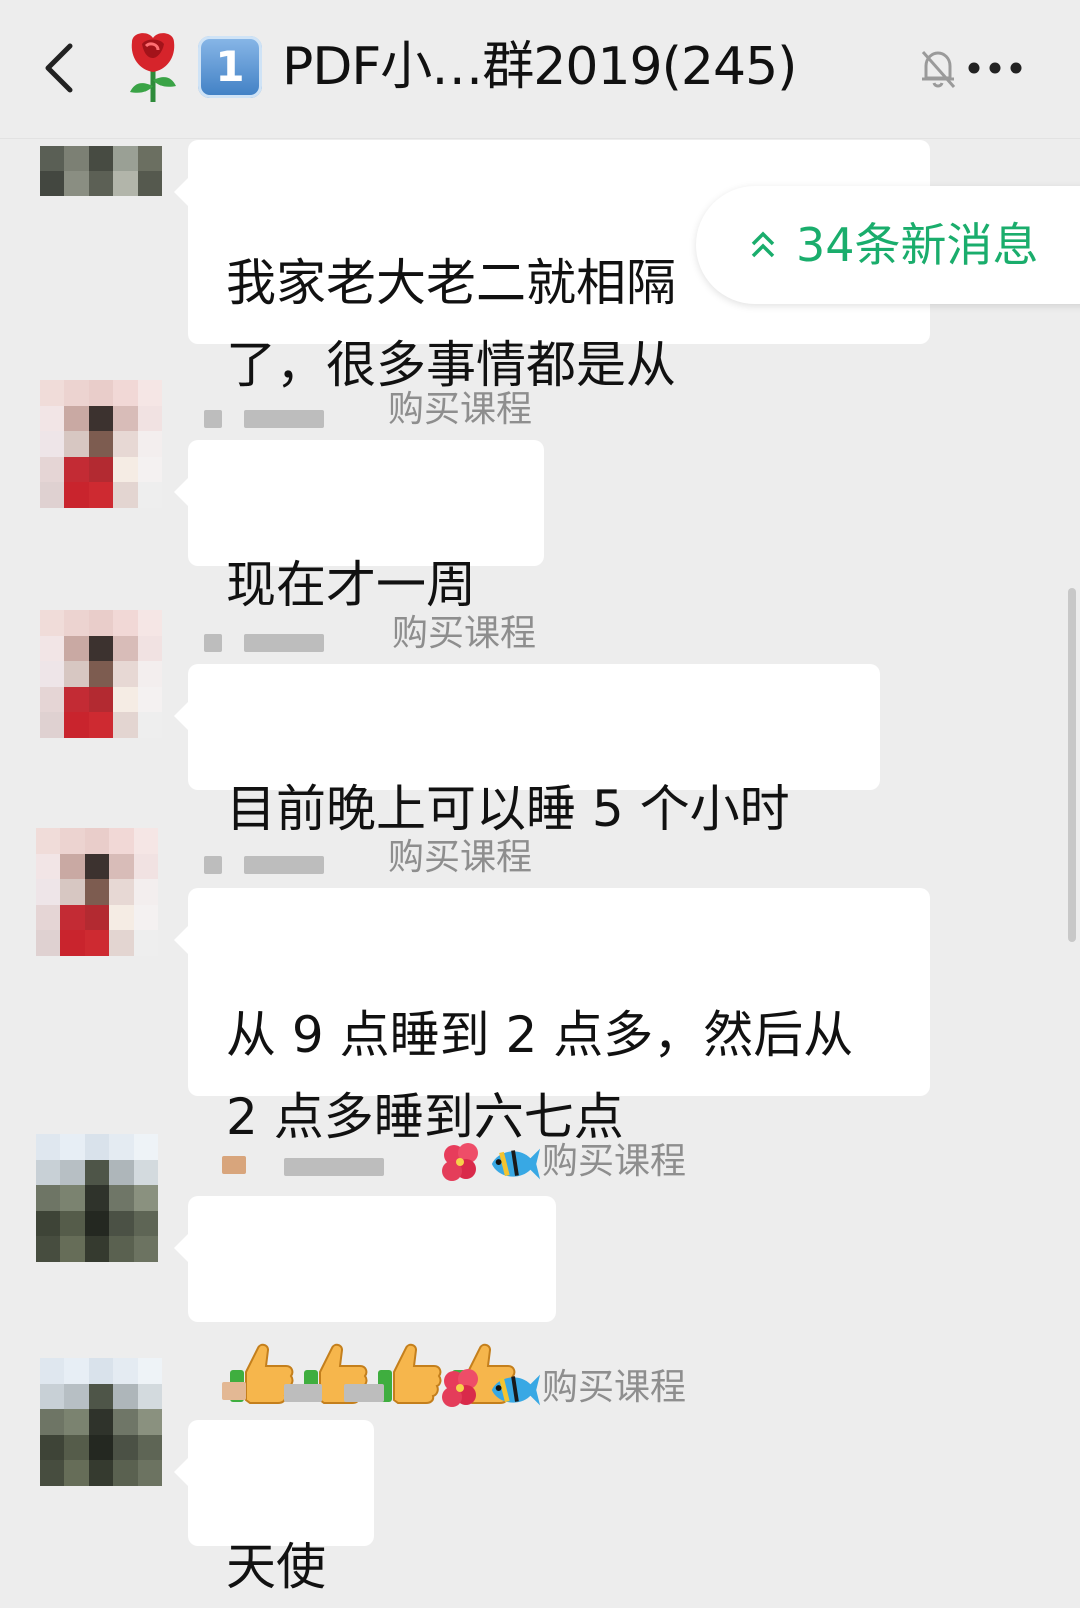  What do you see at coordinates (938, 69) in the screenshot?
I see `bell-muted-icon` at bounding box center [938, 69].